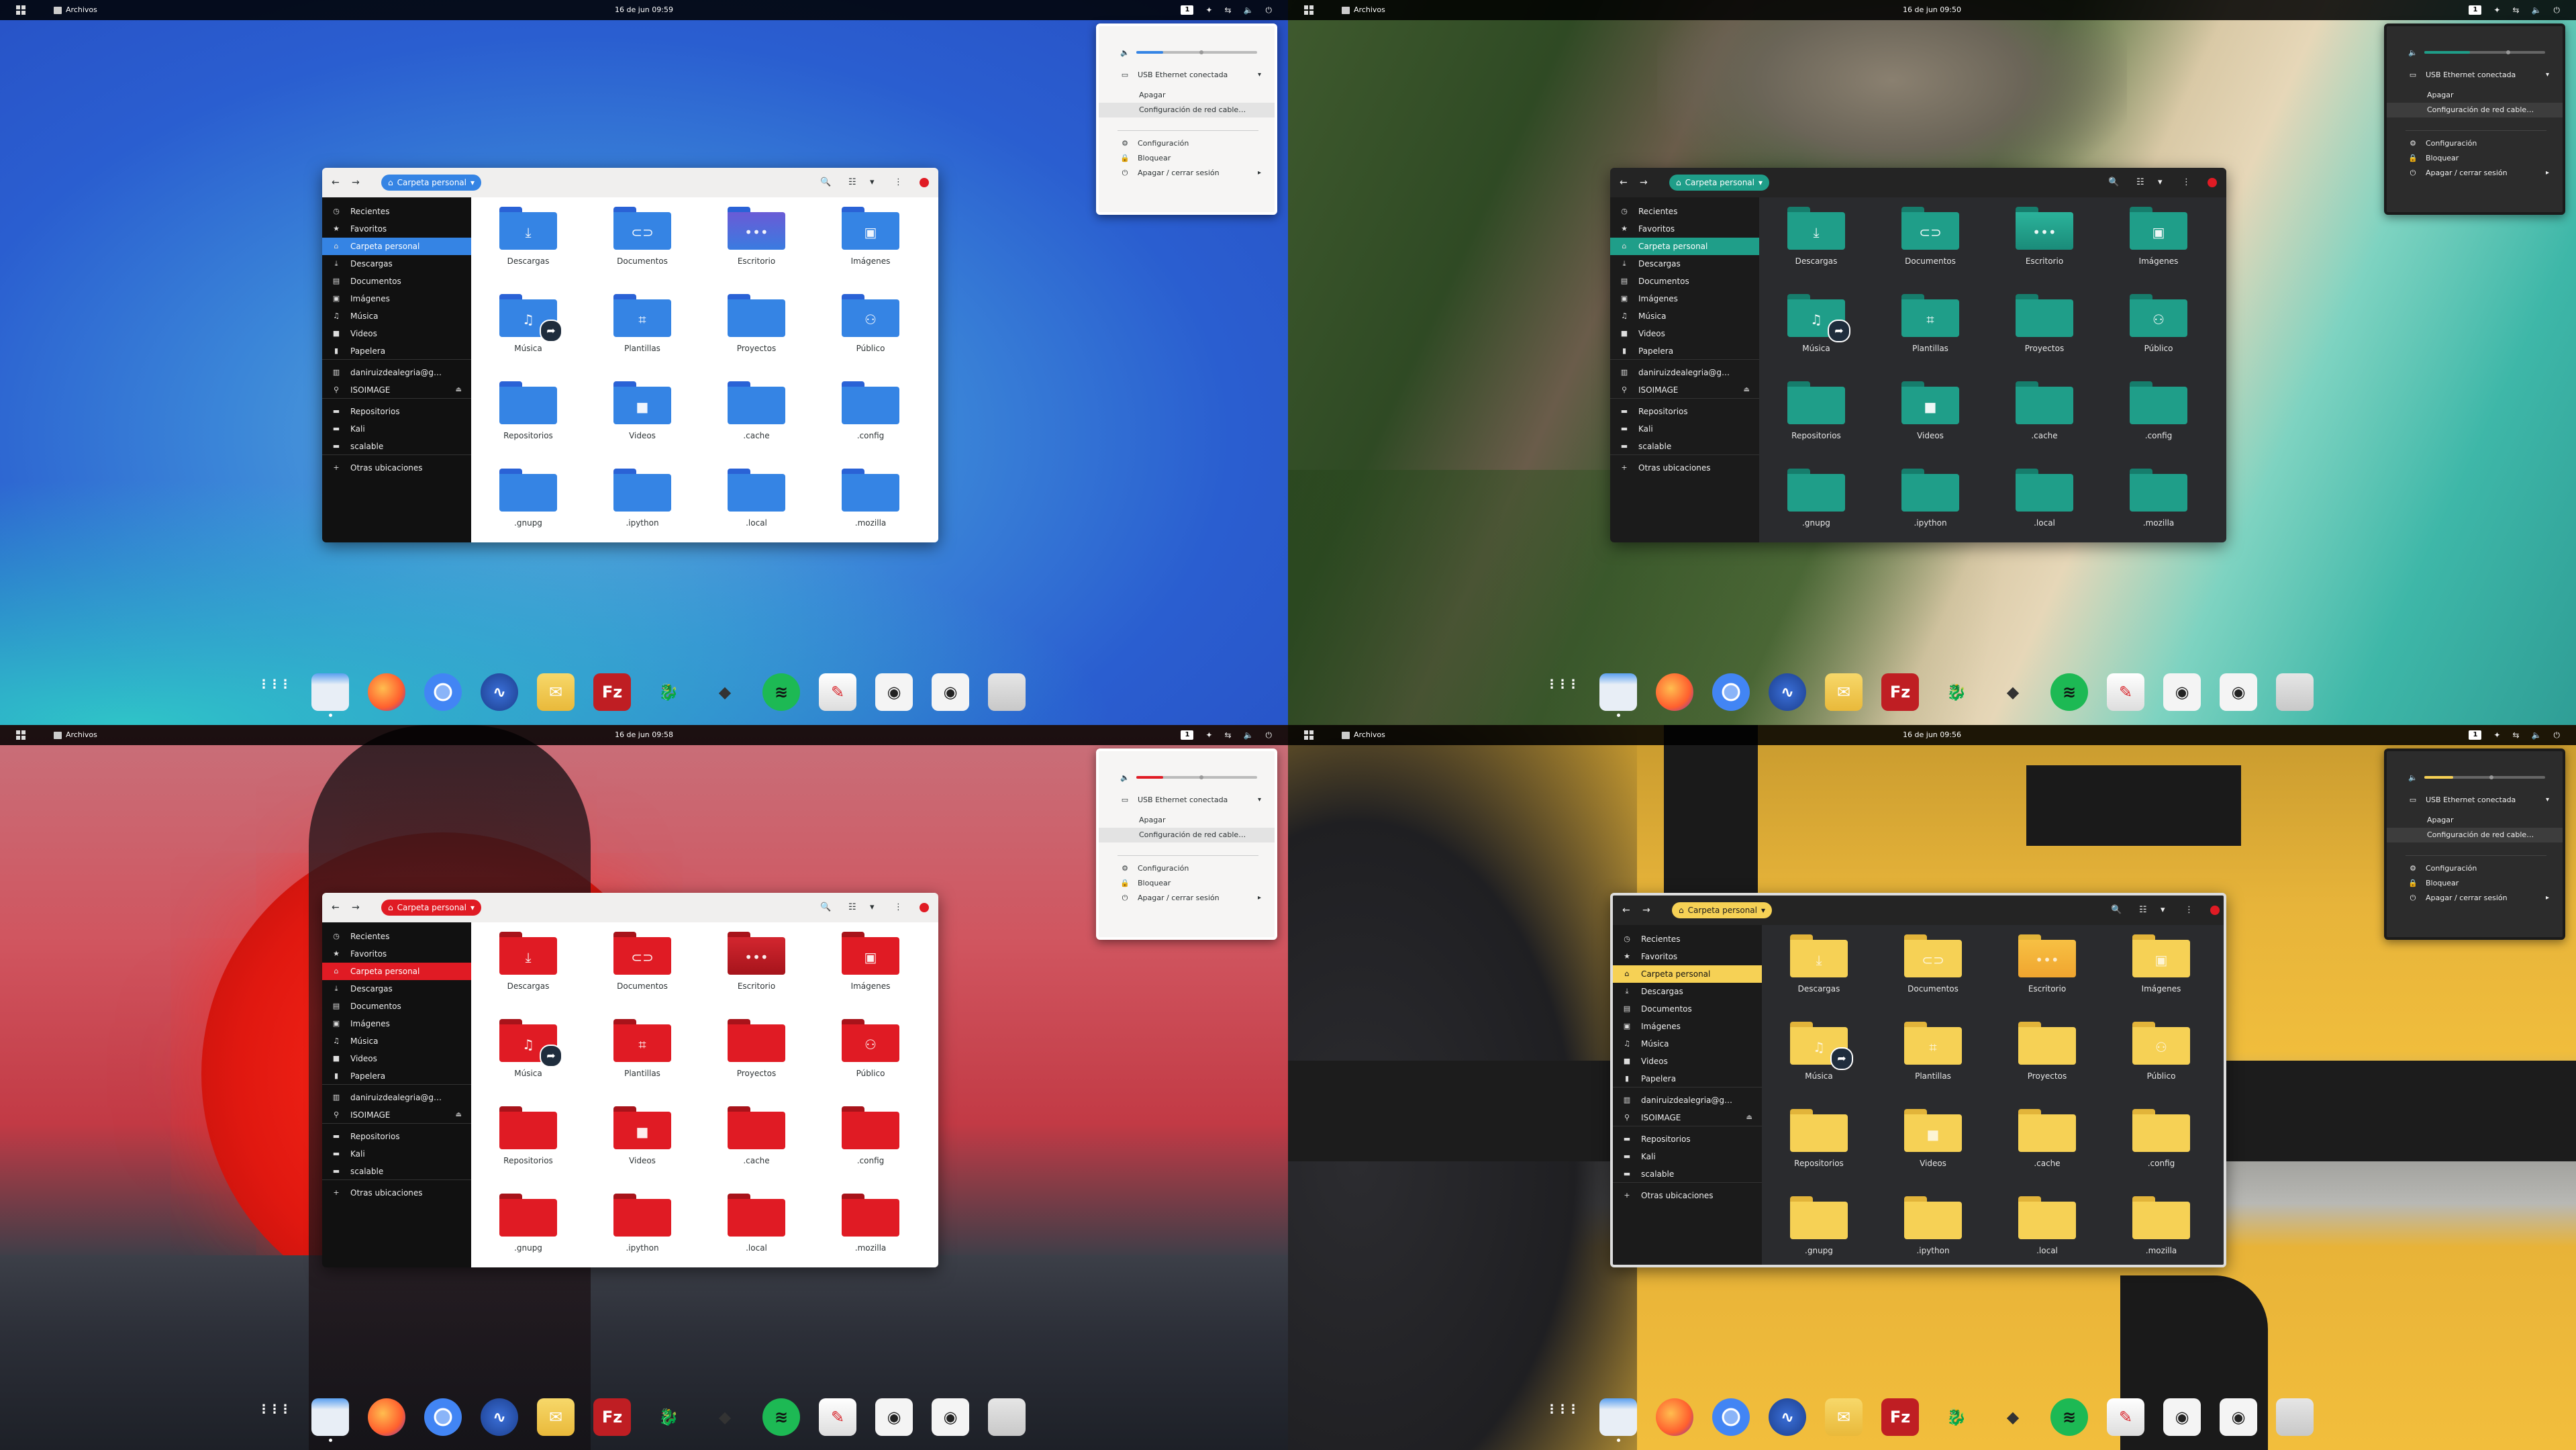 This screenshot has height=1450, width=2576. I want to click on sidebar-item: ▬ Repositorios, so click(1687, 1139).